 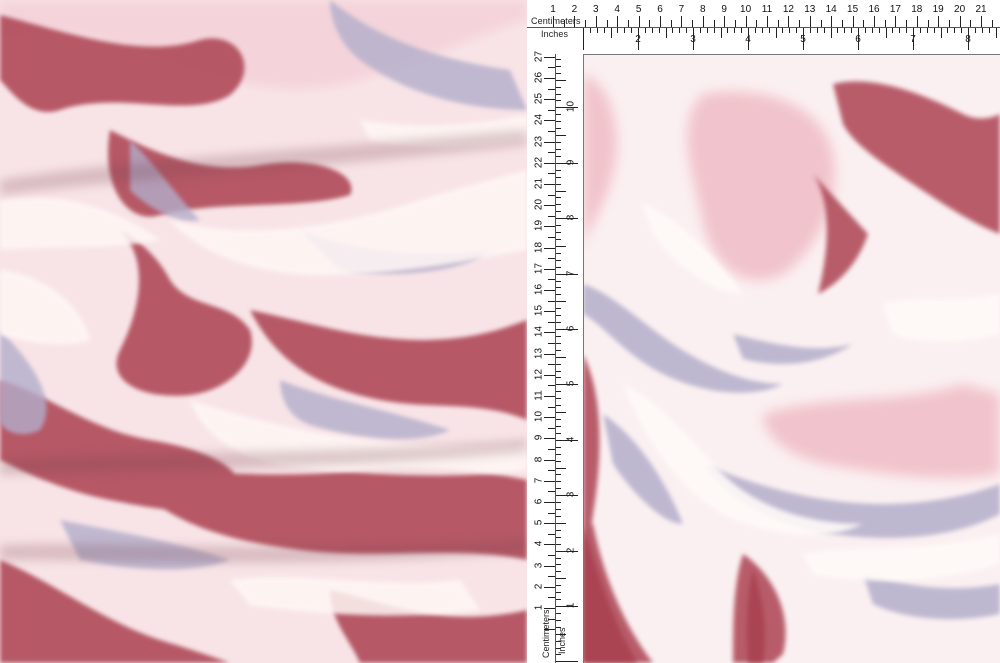 I want to click on top-ruler-cm-number: 11, so click(x=767, y=9).